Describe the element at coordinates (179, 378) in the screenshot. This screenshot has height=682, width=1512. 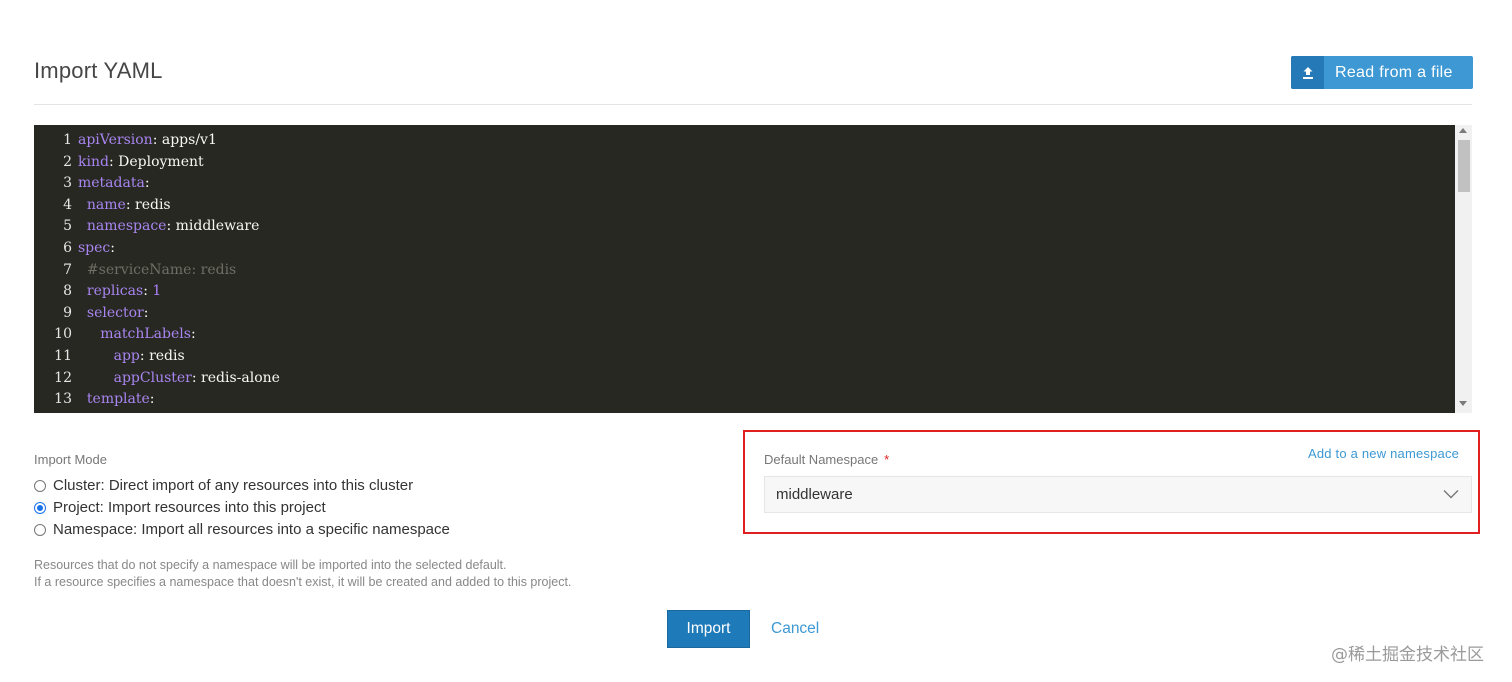
I see `line-content: appCluster: redis-alone` at that location.